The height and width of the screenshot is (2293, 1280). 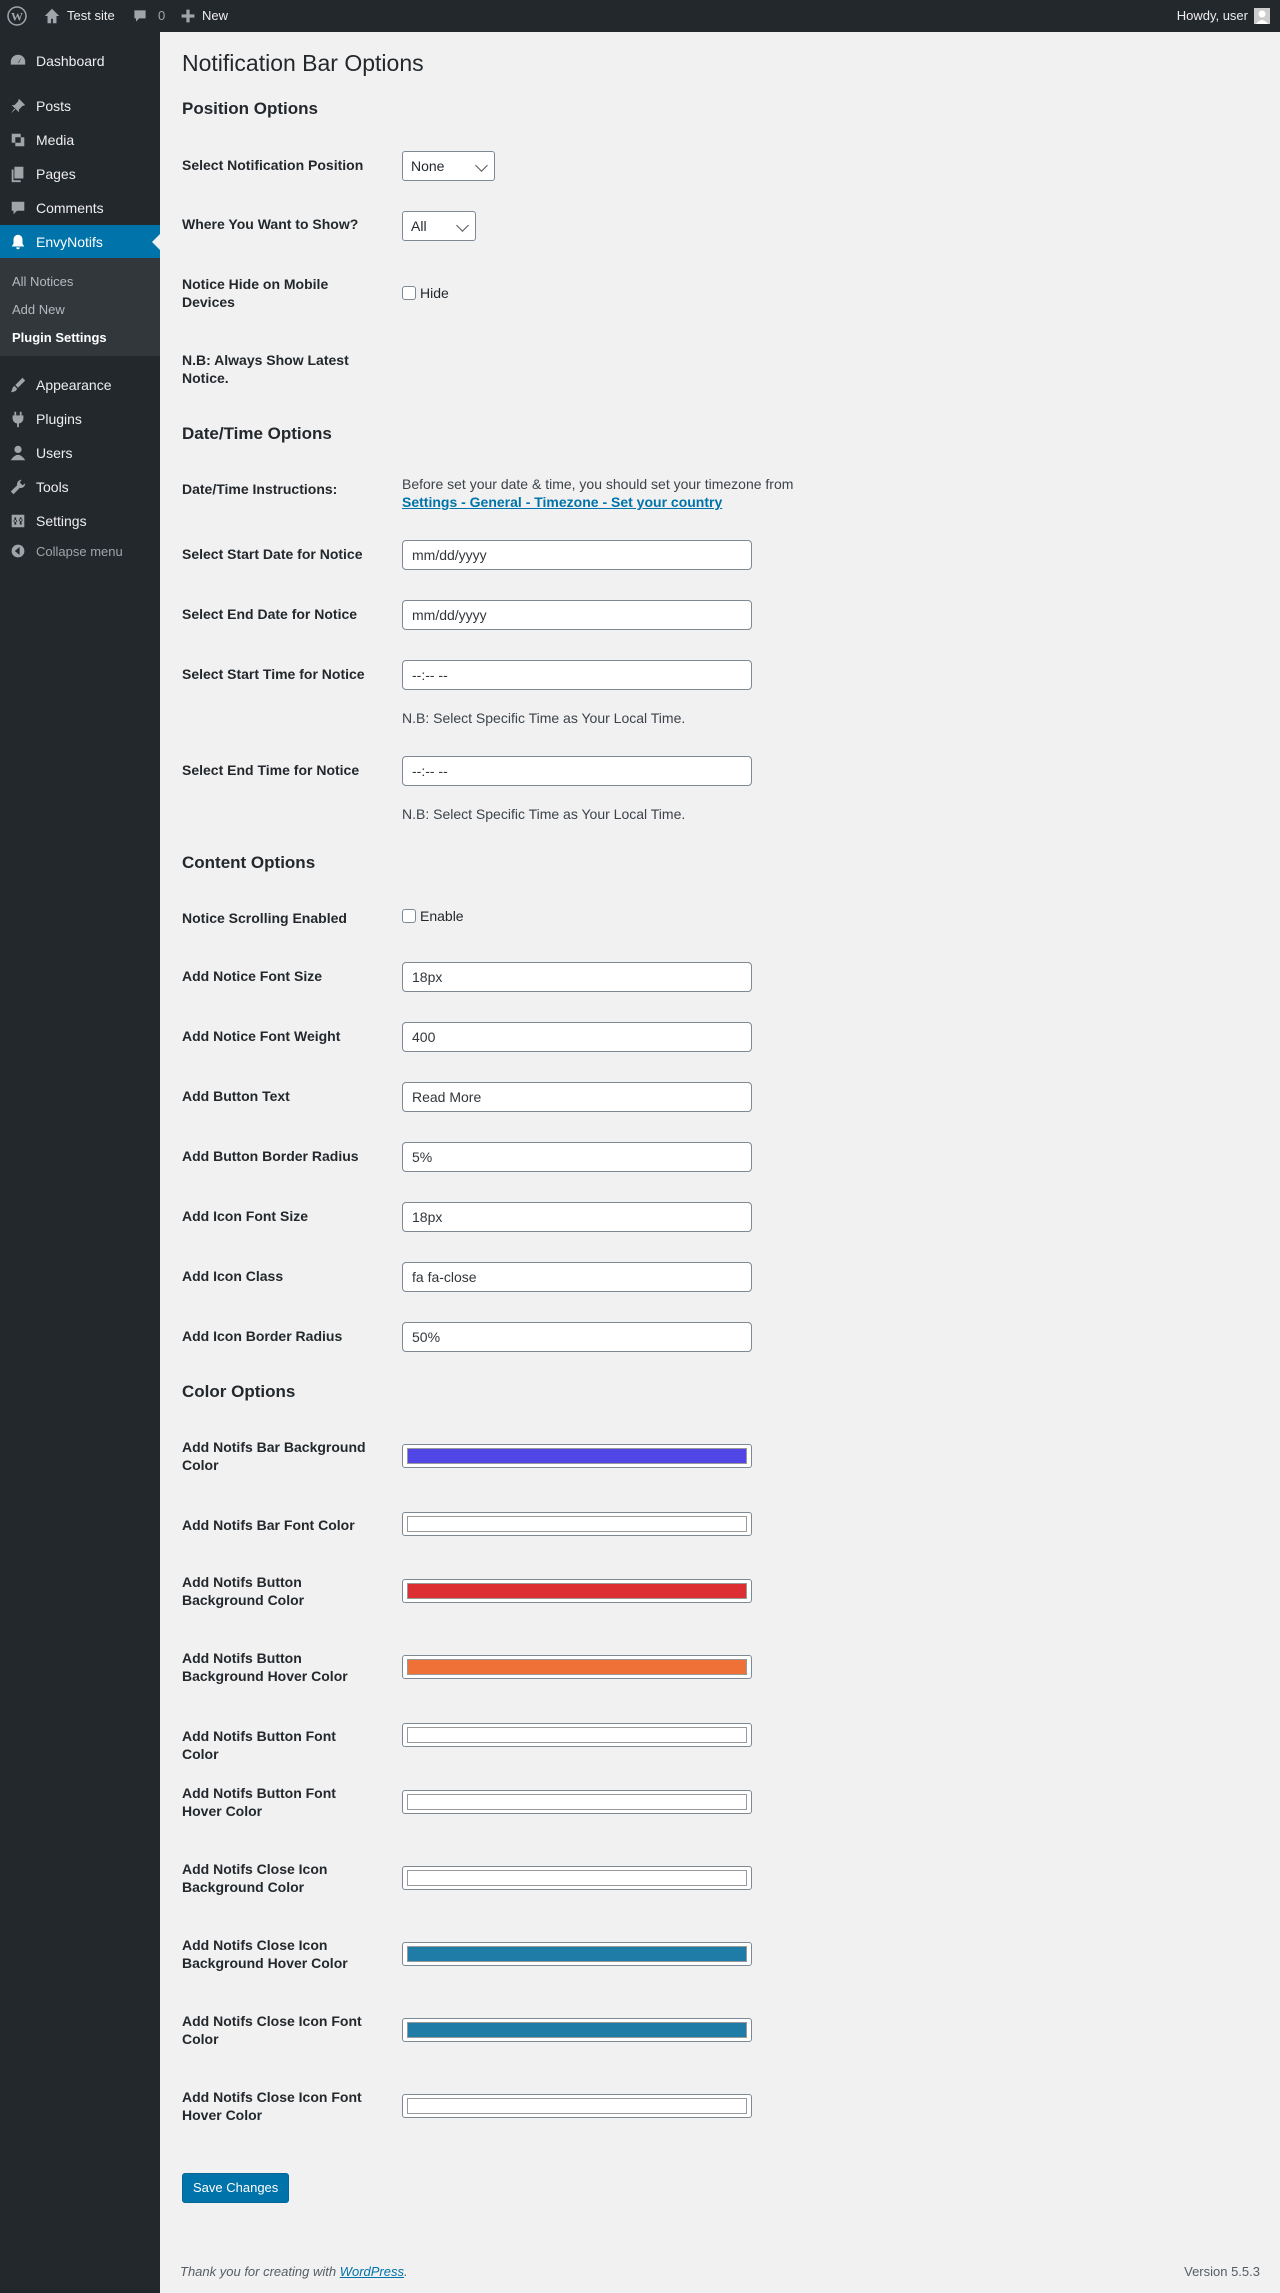 What do you see at coordinates (80, 385) in the screenshot?
I see `menu-appearance: Appearance` at bounding box center [80, 385].